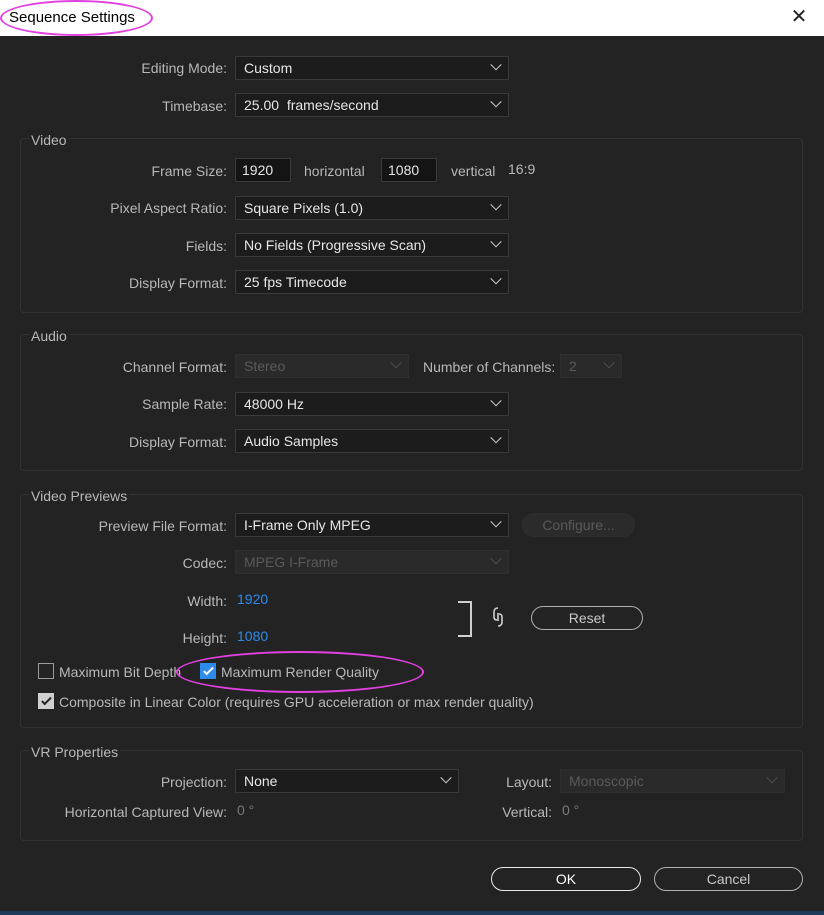  I want to click on fields-select: No Fields (Progressive Scan), so click(372, 245).